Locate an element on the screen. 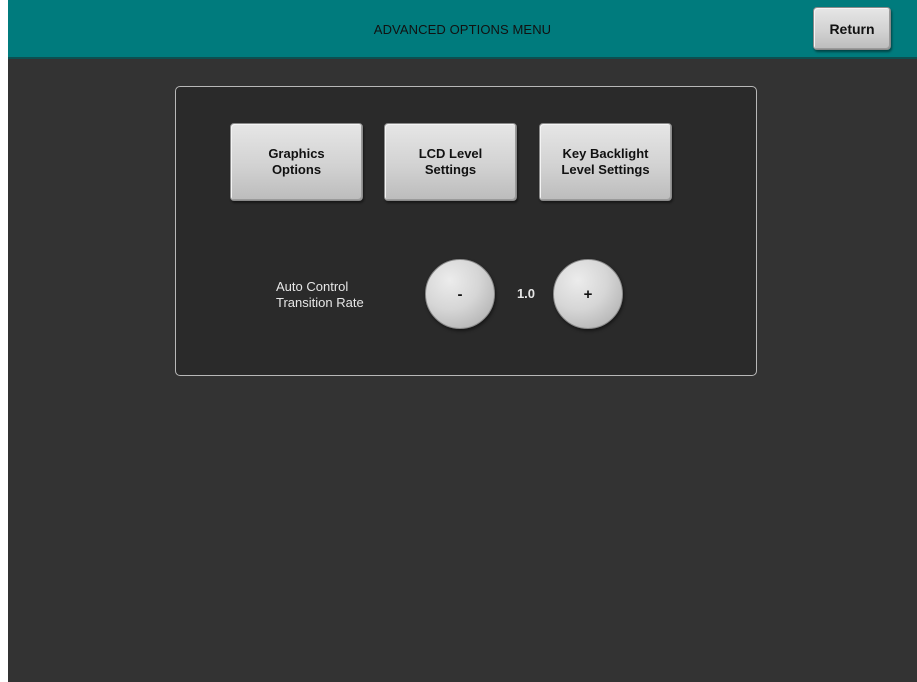 The image size is (917, 682). return-button: Return is located at coordinates (852, 28).